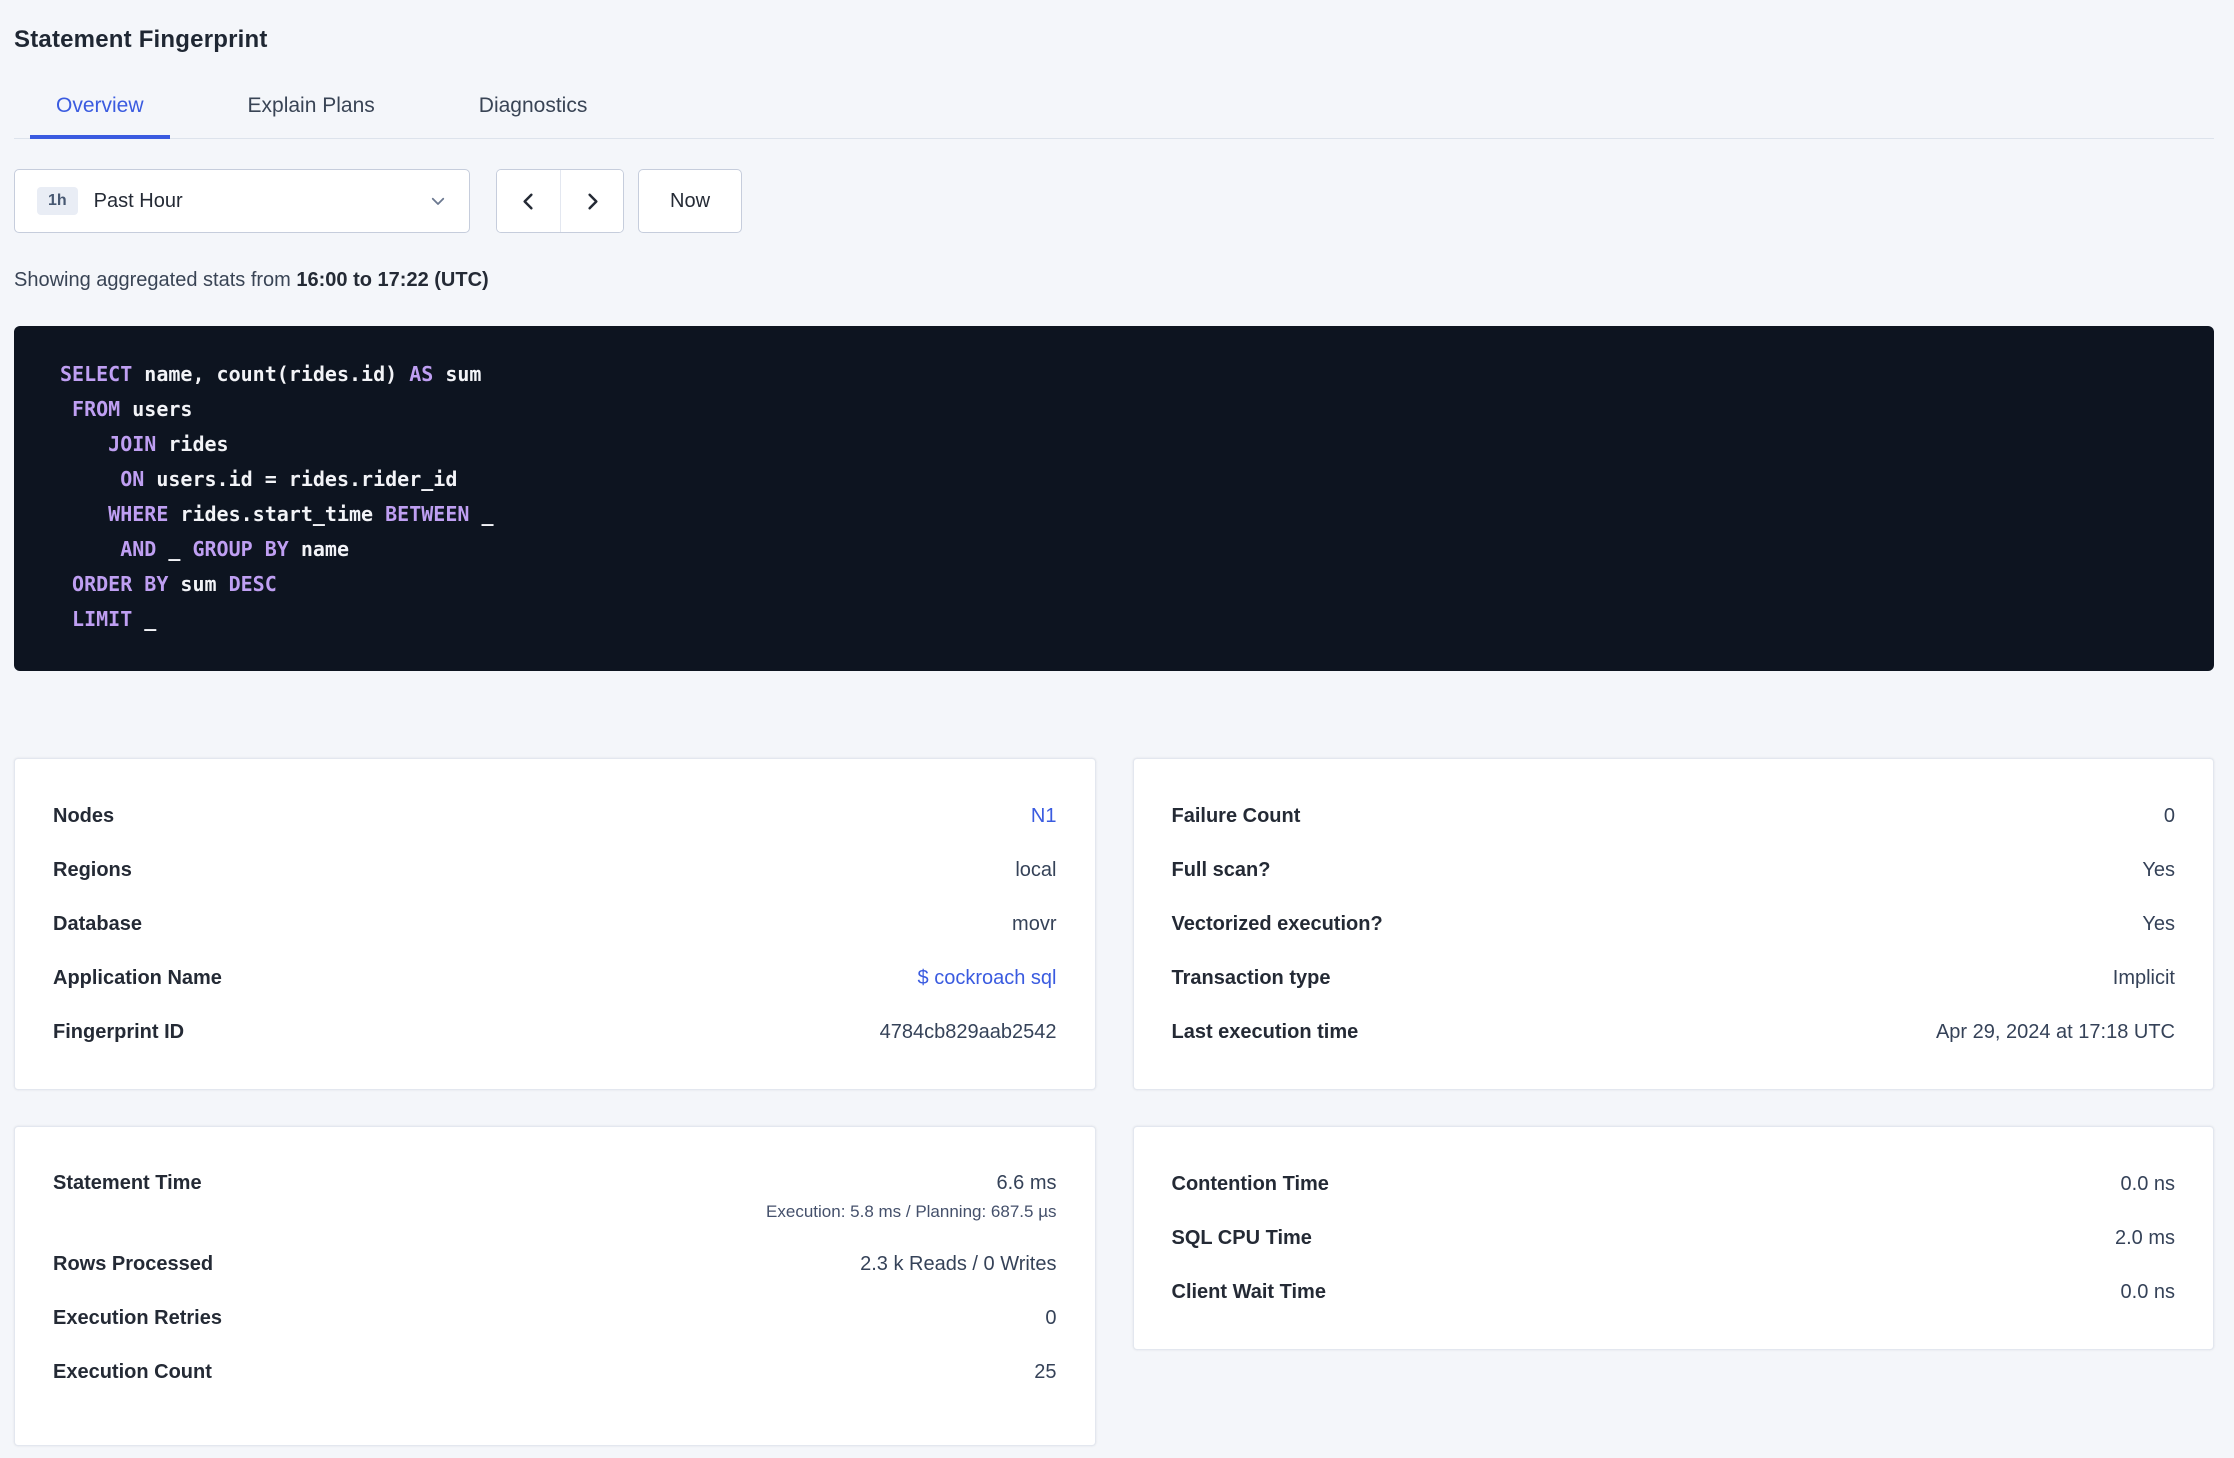 This screenshot has width=2234, height=1458. What do you see at coordinates (137, 1317) in the screenshot?
I see `row-label: Execution Retries` at bounding box center [137, 1317].